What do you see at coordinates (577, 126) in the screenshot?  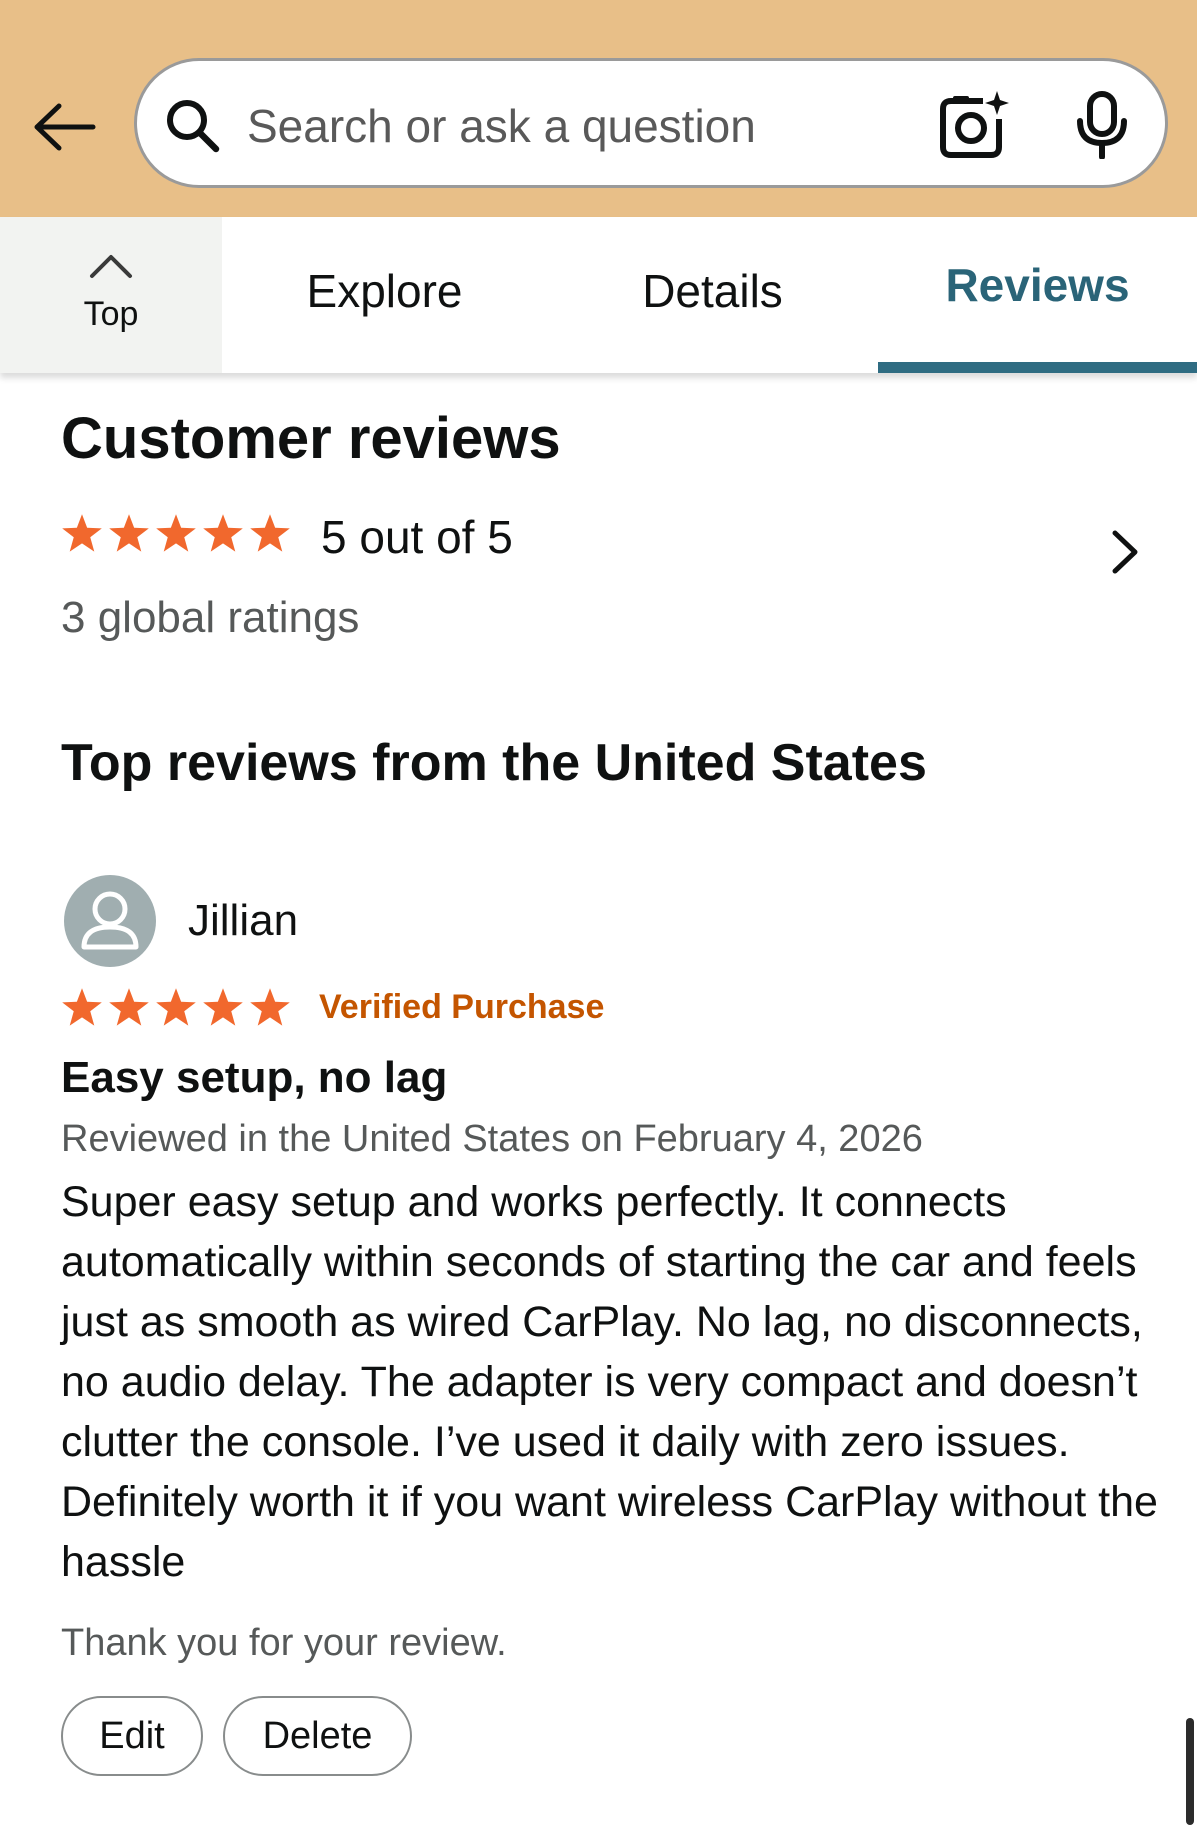 I see `search-input` at bounding box center [577, 126].